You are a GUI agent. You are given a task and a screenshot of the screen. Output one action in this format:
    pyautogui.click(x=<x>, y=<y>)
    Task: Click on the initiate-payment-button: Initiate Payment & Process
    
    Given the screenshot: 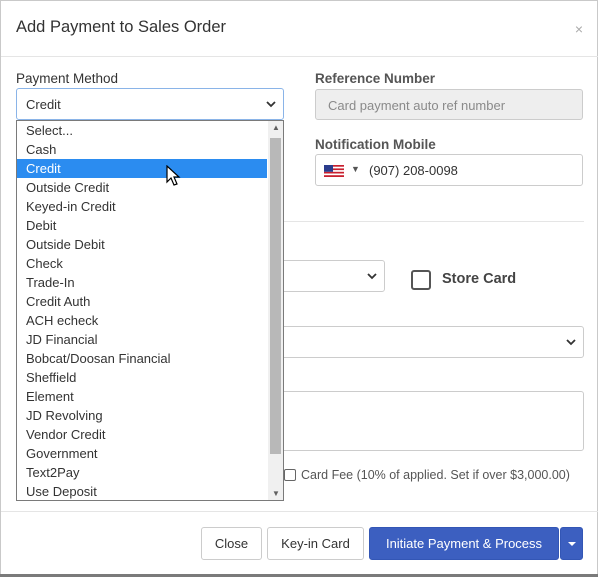 What is the action you would take?
    pyautogui.click(x=464, y=543)
    